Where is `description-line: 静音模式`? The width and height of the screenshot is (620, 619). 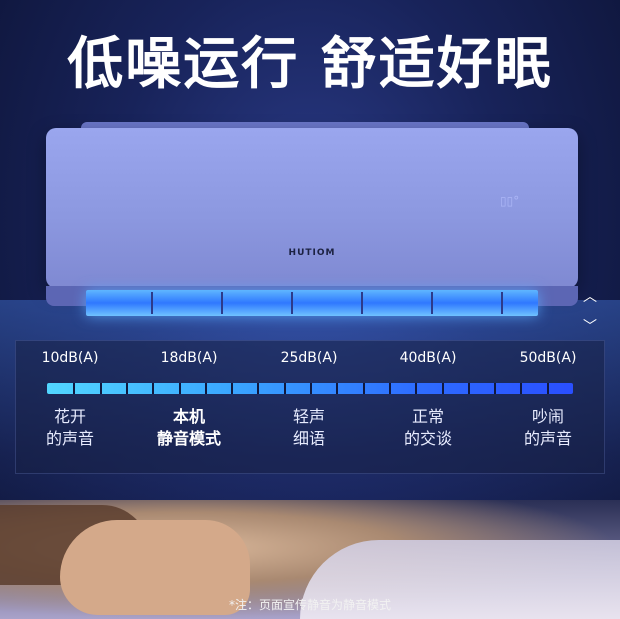
description-line: 静音模式 is located at coordinates (188, 438).